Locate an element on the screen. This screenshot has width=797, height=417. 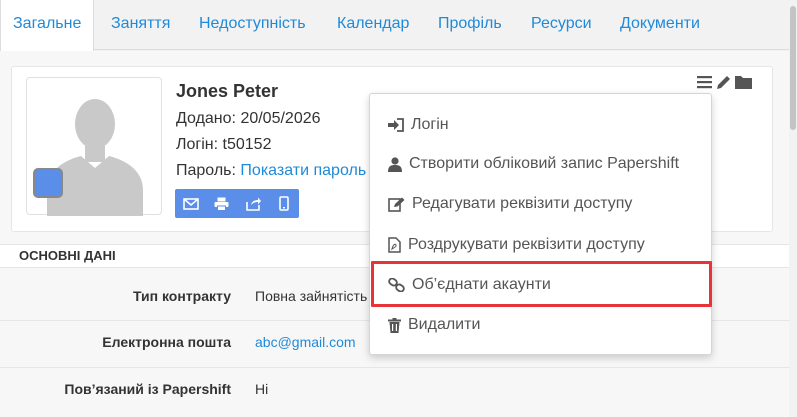
envelope-icon is located at coordinates (190, 203).